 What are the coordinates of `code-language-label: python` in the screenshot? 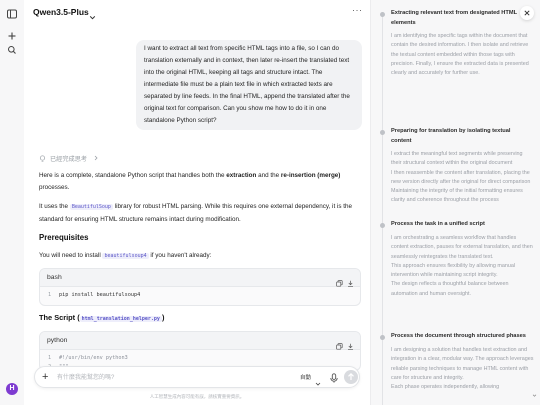 It's located at (57, 340).